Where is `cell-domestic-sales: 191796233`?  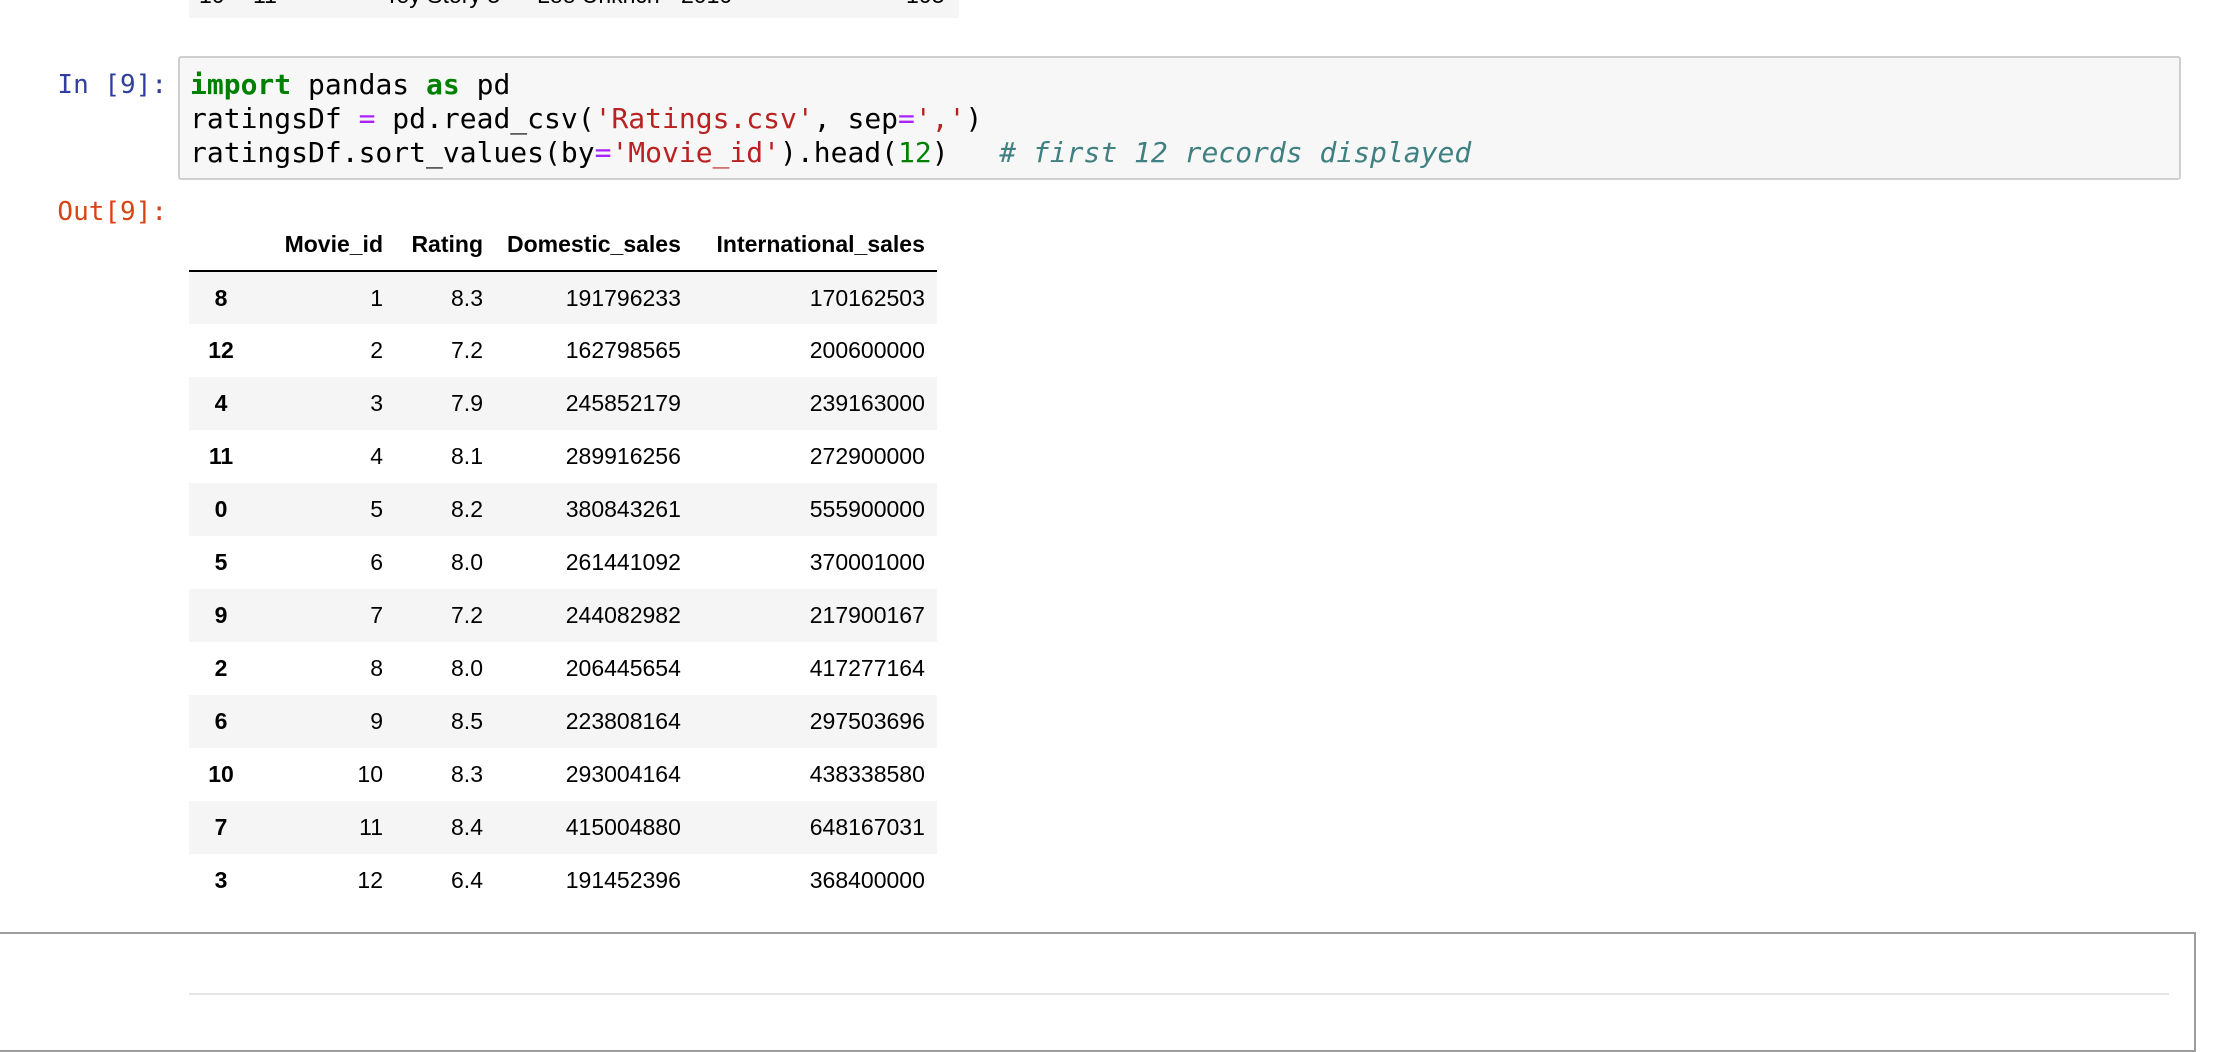
cell-domestic-sales: 191796233 is located at coordinates (623, 297).